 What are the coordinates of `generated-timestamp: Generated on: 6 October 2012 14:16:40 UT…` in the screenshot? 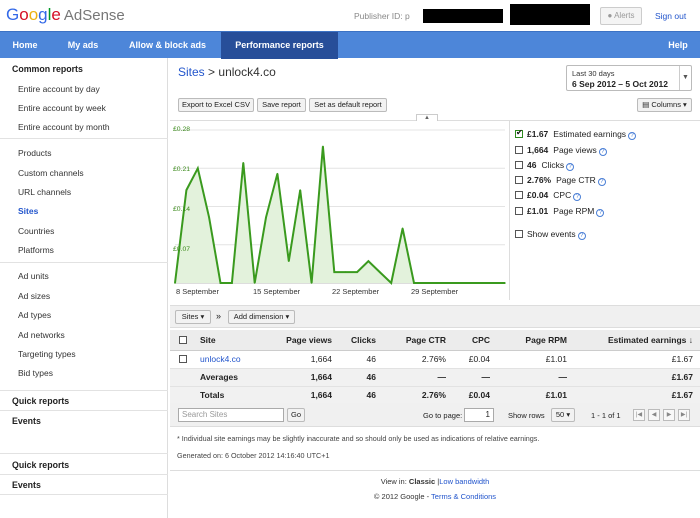 It's located at (253, 455).